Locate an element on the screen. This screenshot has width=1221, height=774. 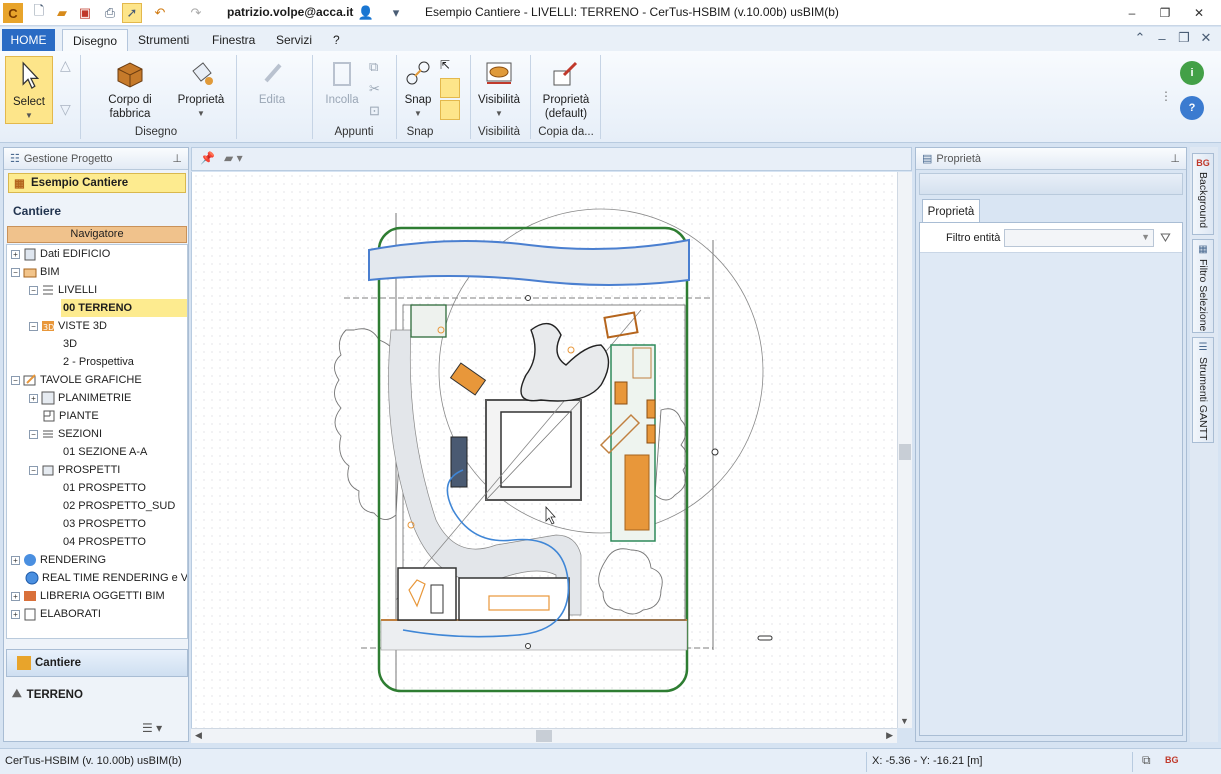
tree-item-prospetto-02: 02 PROSPETTO_SUD is located at coordinates (119, 506).